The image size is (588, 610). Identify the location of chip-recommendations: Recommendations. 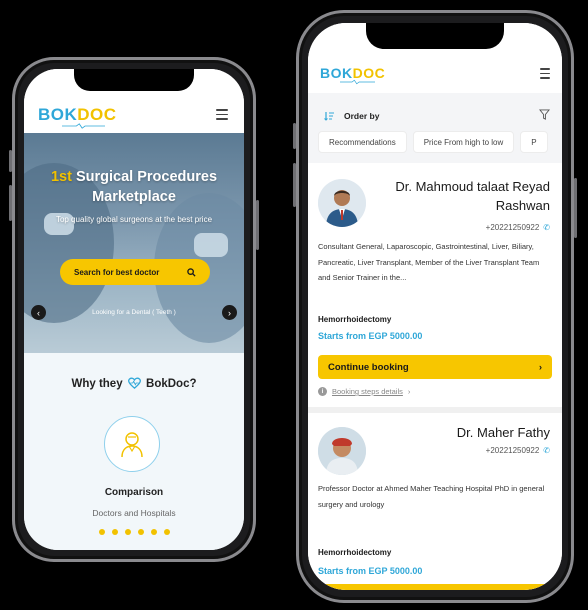
(362, 142).